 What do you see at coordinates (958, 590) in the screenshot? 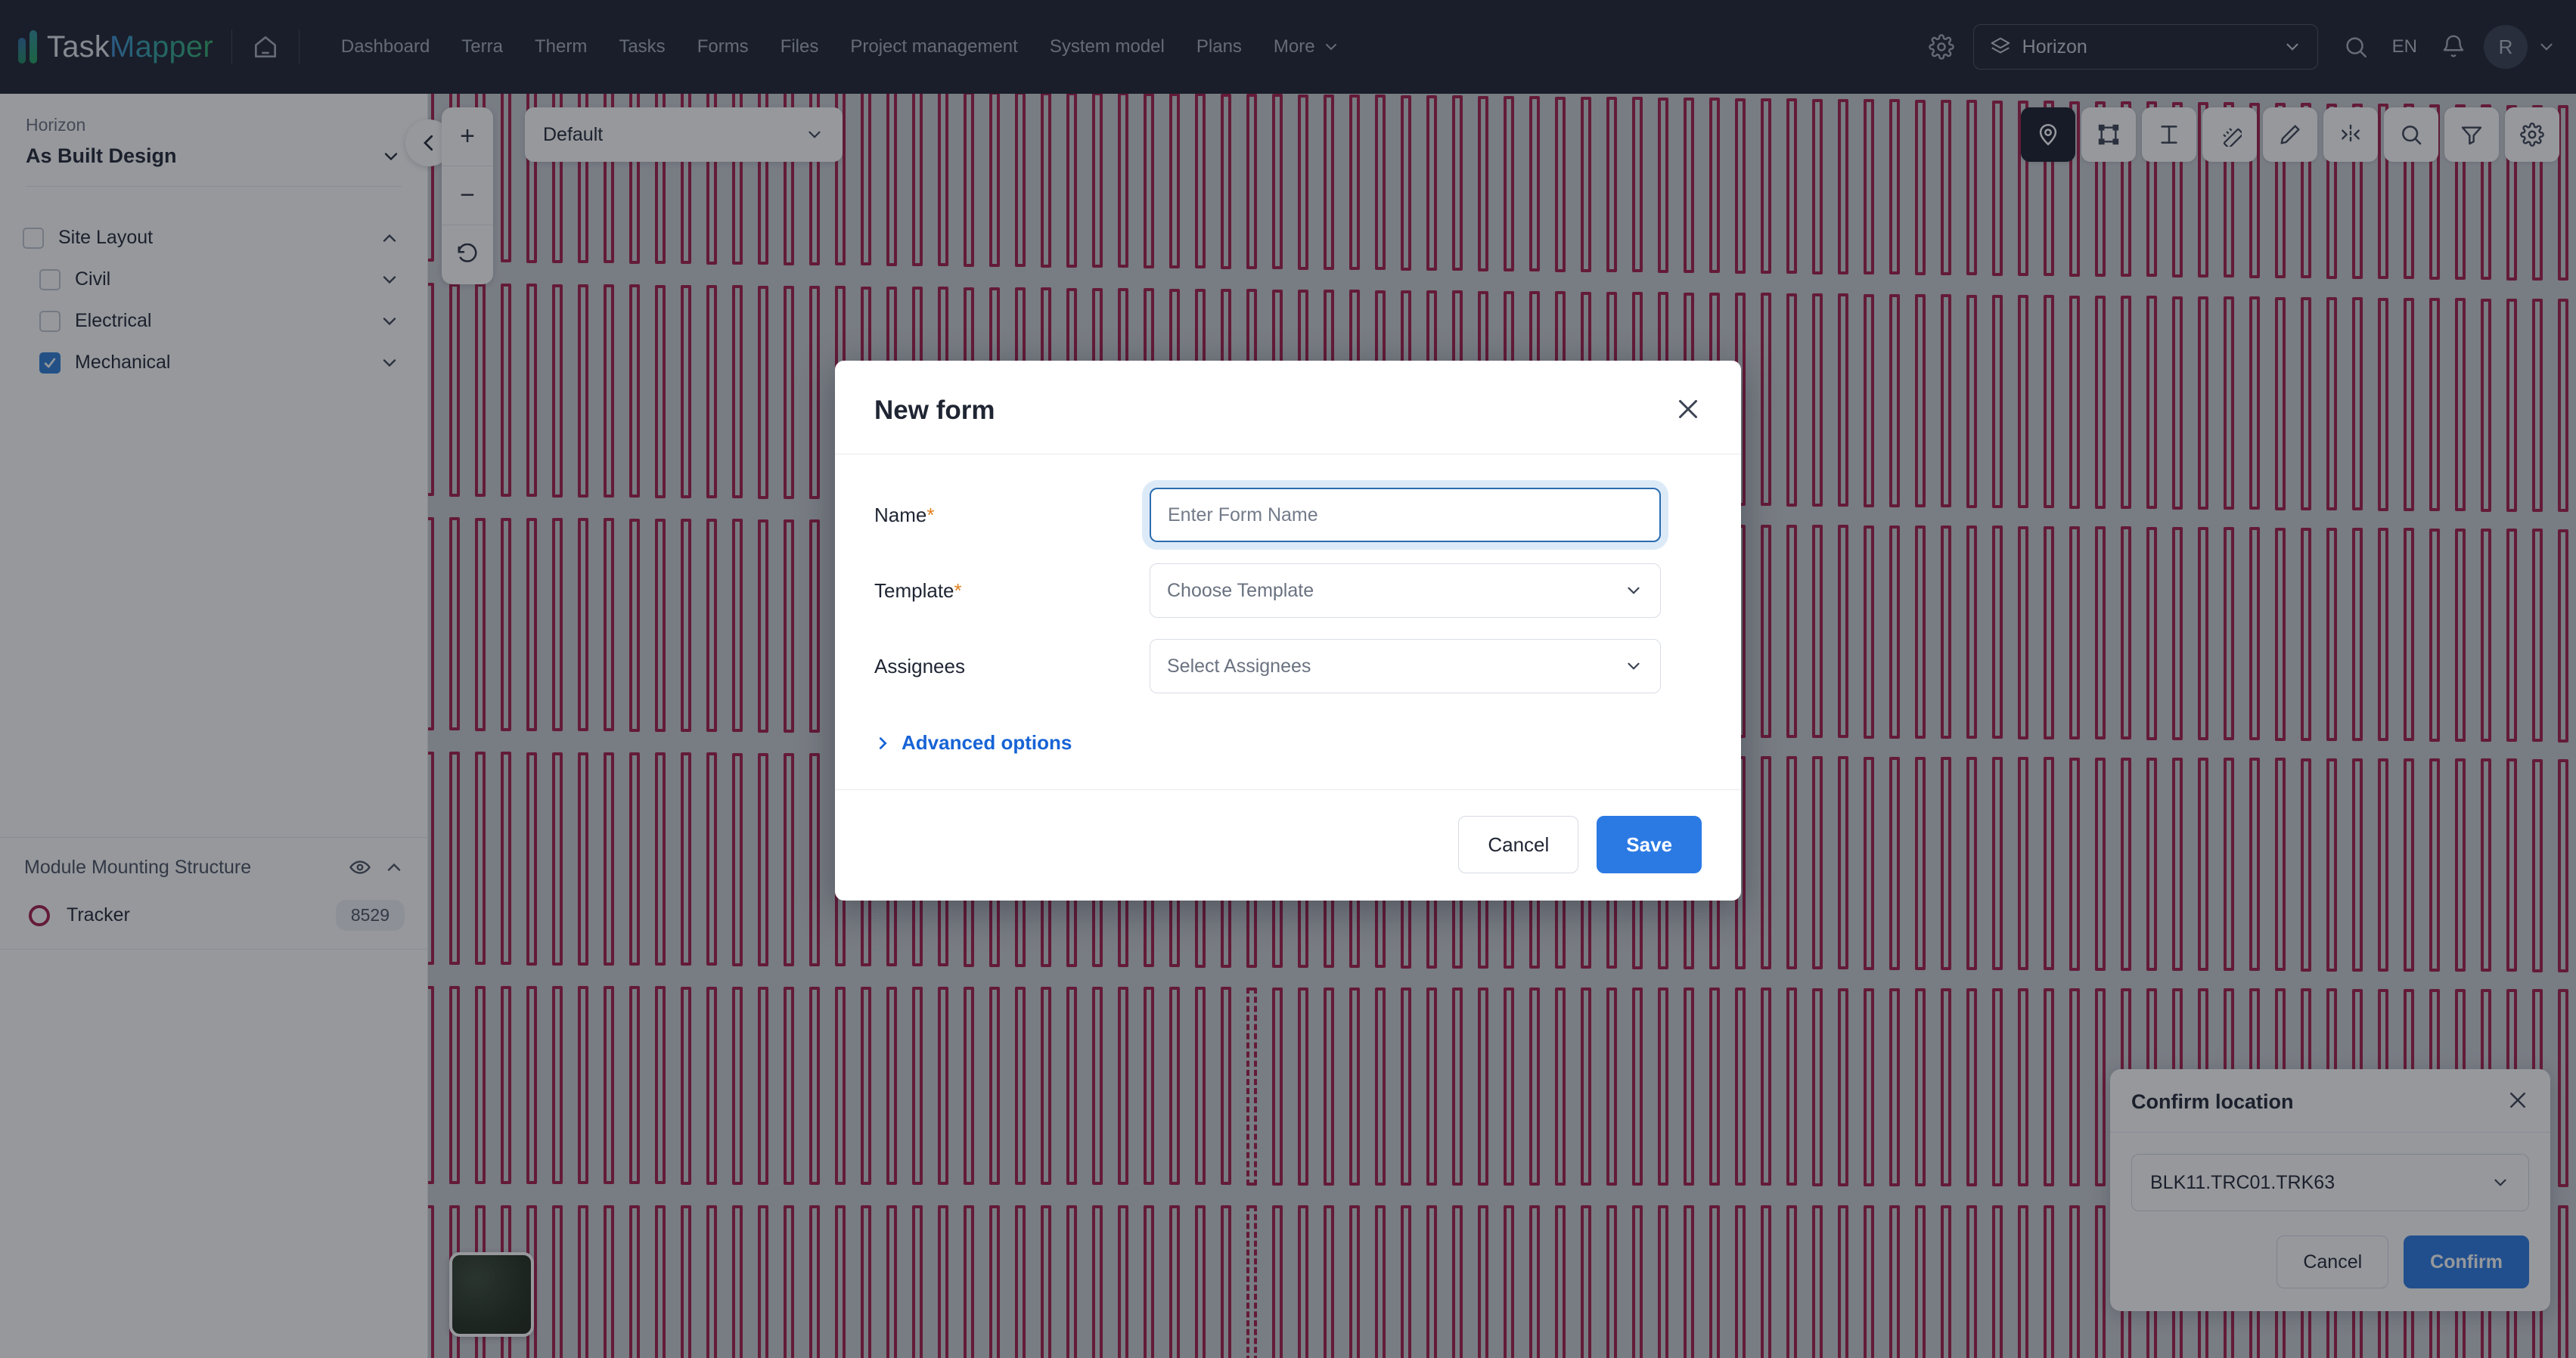
I see `template-required-marker: *` at bounding box center [958, 590].